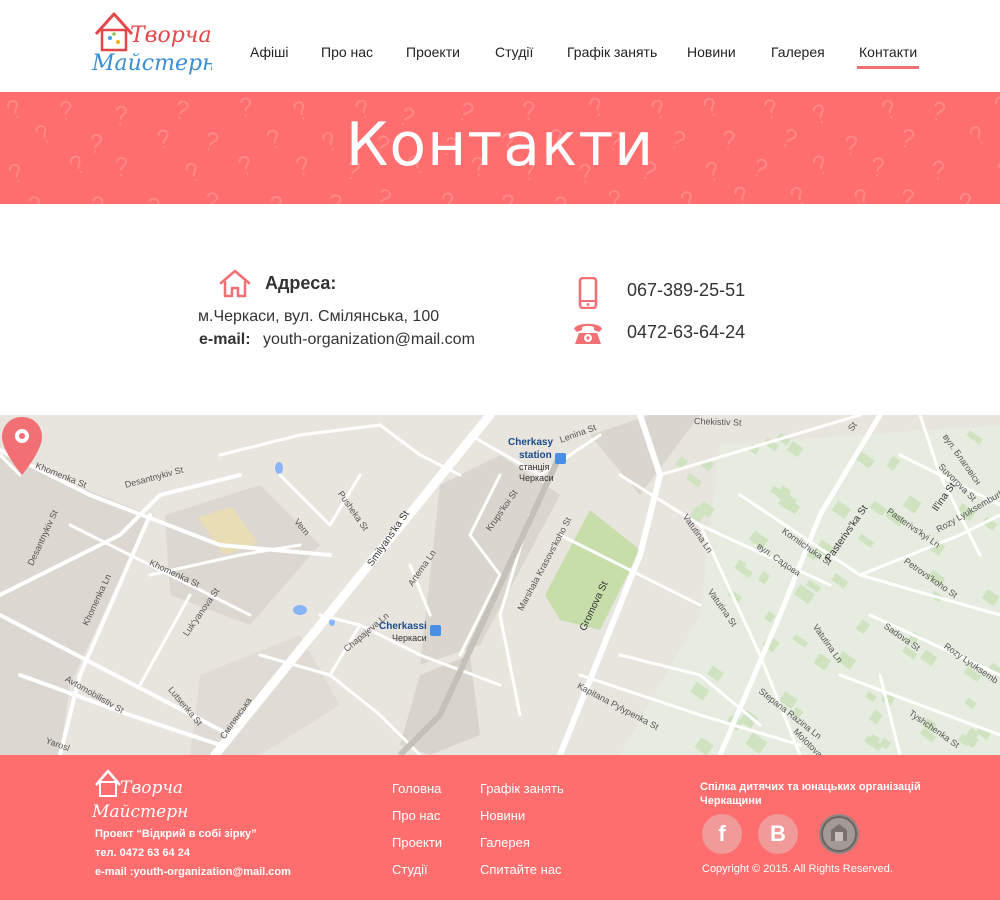 The height and width of the screenshot is (900, 1000). What do you see at coordinates (151, 788) in the screenshot?
I see `svg-text: Творча` at bounding box center [151, 788].